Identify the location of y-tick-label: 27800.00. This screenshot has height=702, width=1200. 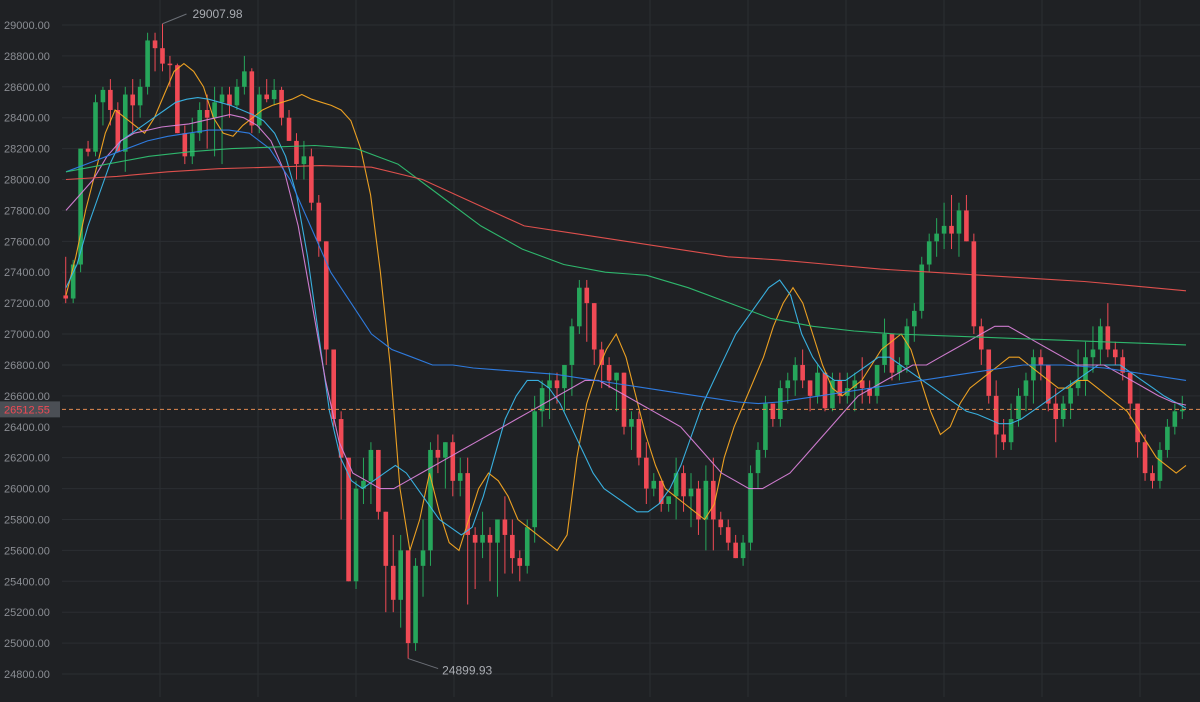
(27, 211).